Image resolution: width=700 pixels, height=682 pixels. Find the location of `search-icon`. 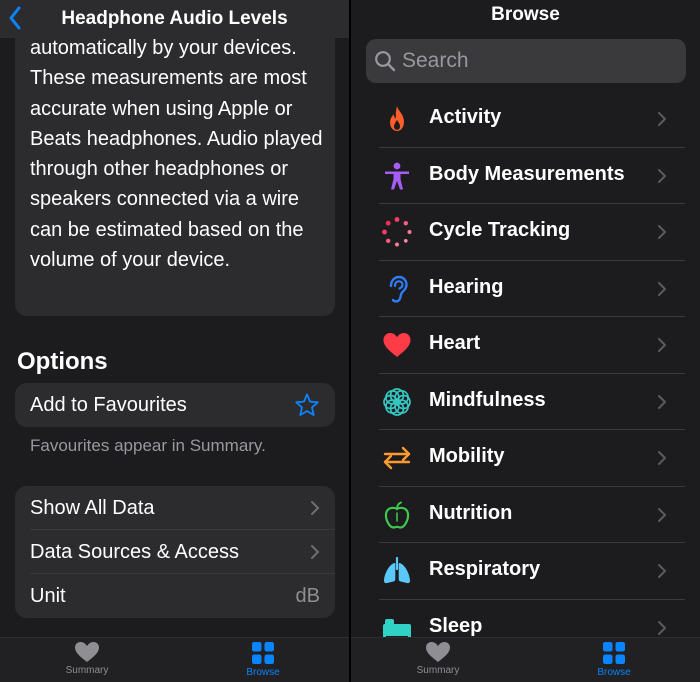

search-icon is located at coordinates (385, 61).